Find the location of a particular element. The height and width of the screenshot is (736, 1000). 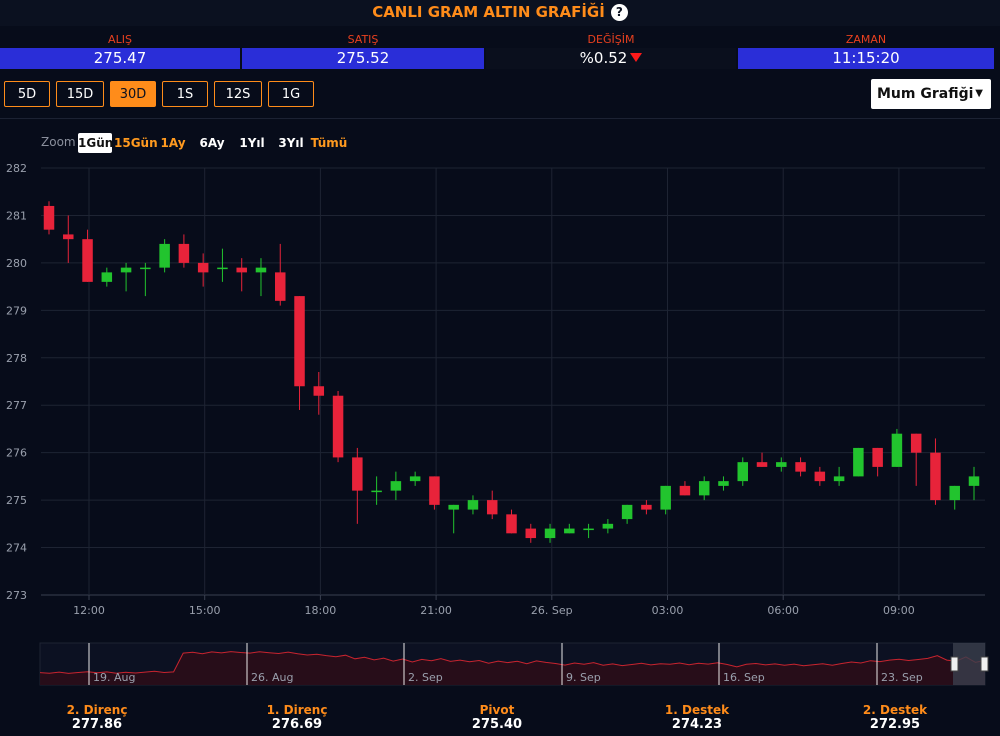

stat-satis: SATIŞ 275.52 is located at coordinates (363, 51).